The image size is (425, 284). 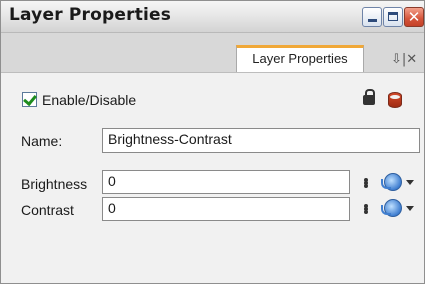 What do you see at coordinates (261, 140) in the screenshot?
I see `name-field: Brightness-Contrast` at bounding box center [261, 140].